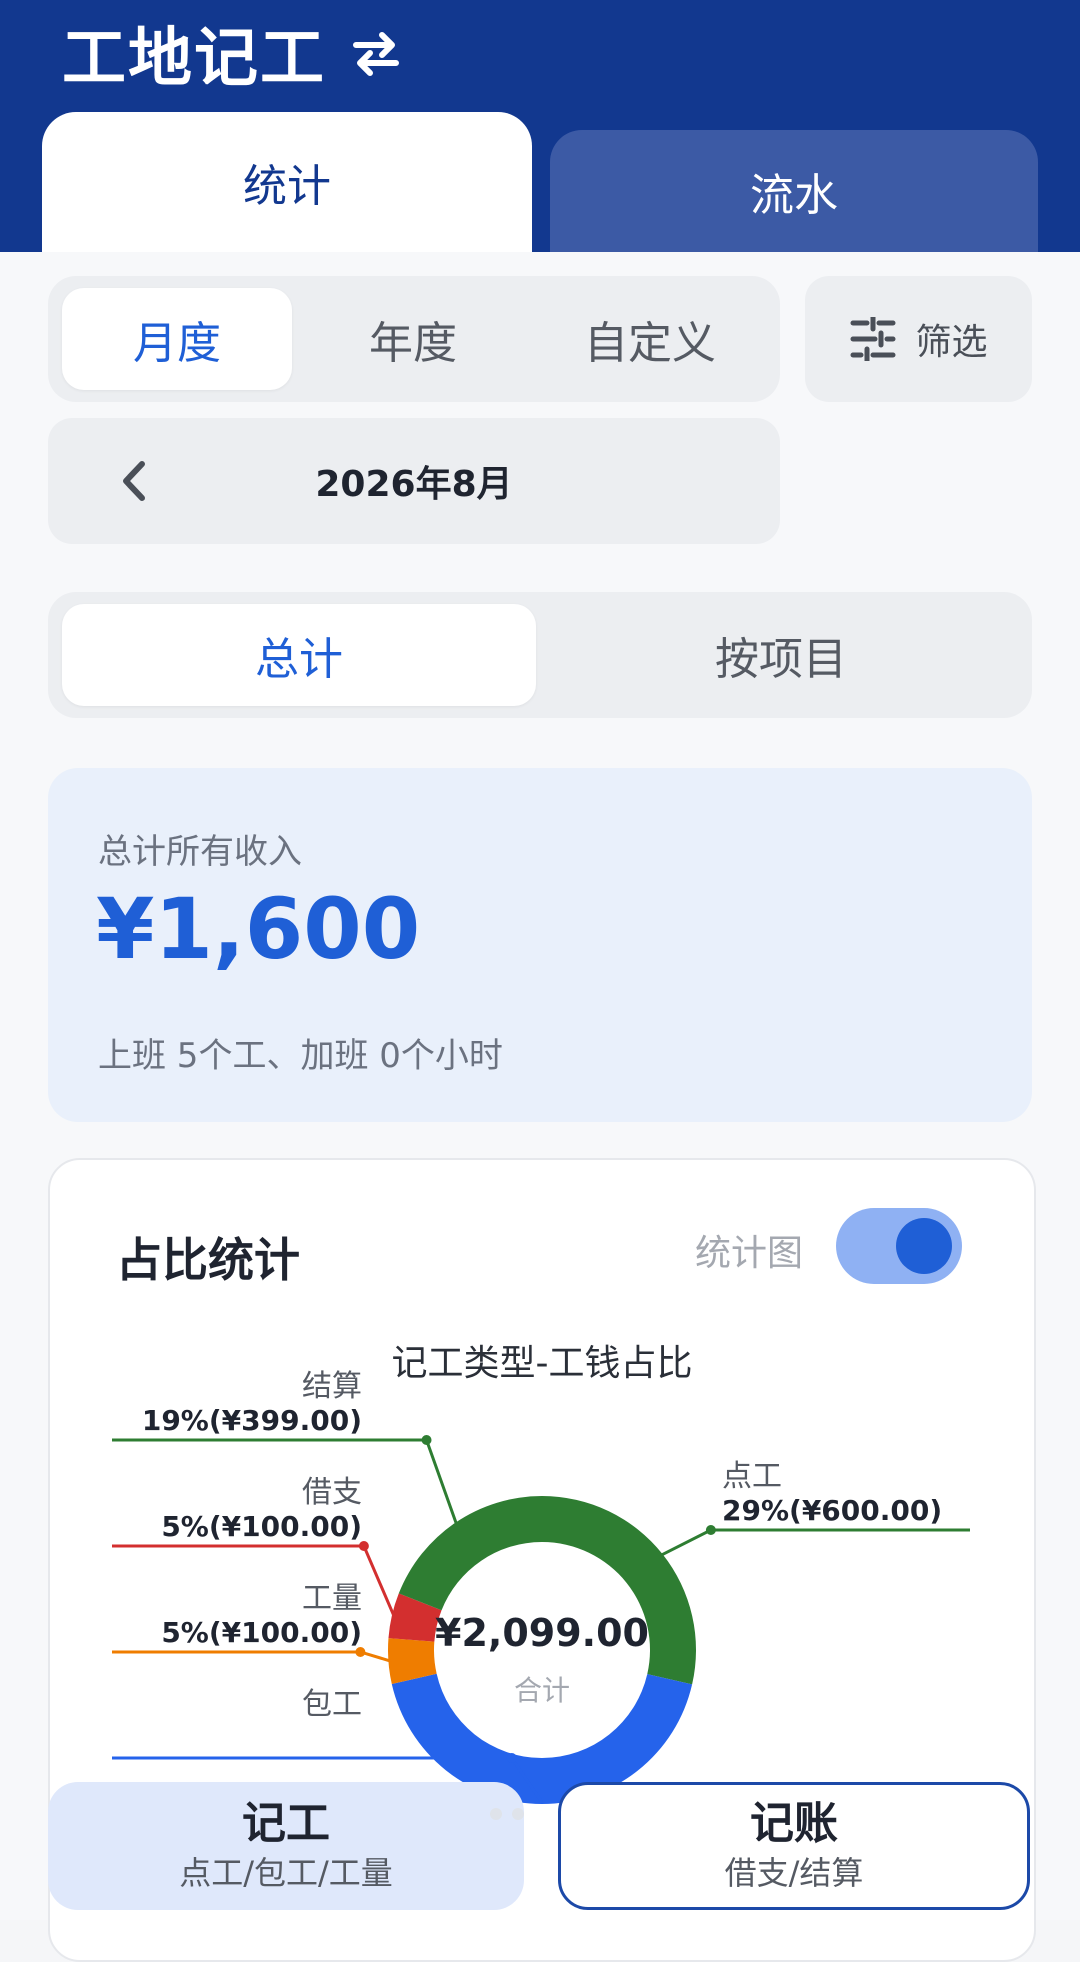 This screenshot has width=1080, height=1962. I want to click on sliders-icon, so click(873, 339).